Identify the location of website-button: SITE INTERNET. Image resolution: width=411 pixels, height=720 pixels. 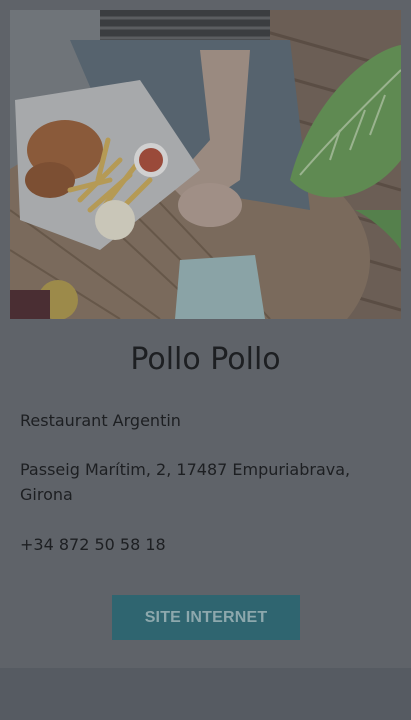
(206, 617).